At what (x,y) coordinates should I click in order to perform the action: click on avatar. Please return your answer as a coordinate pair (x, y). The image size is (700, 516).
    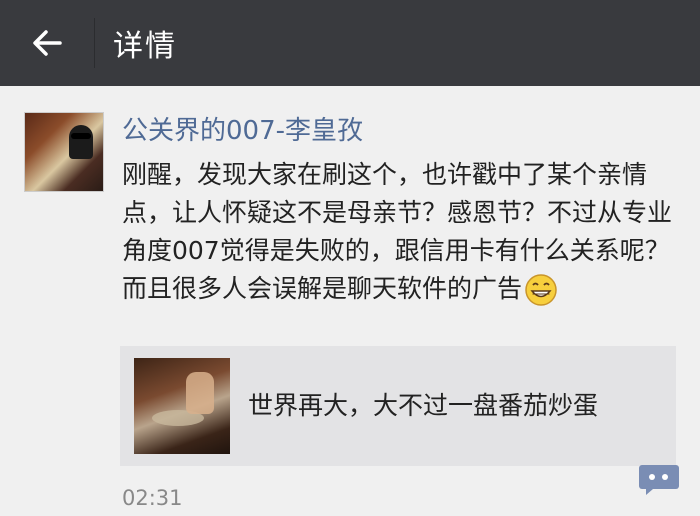
    Looking at the image, I should click on (64, 152).